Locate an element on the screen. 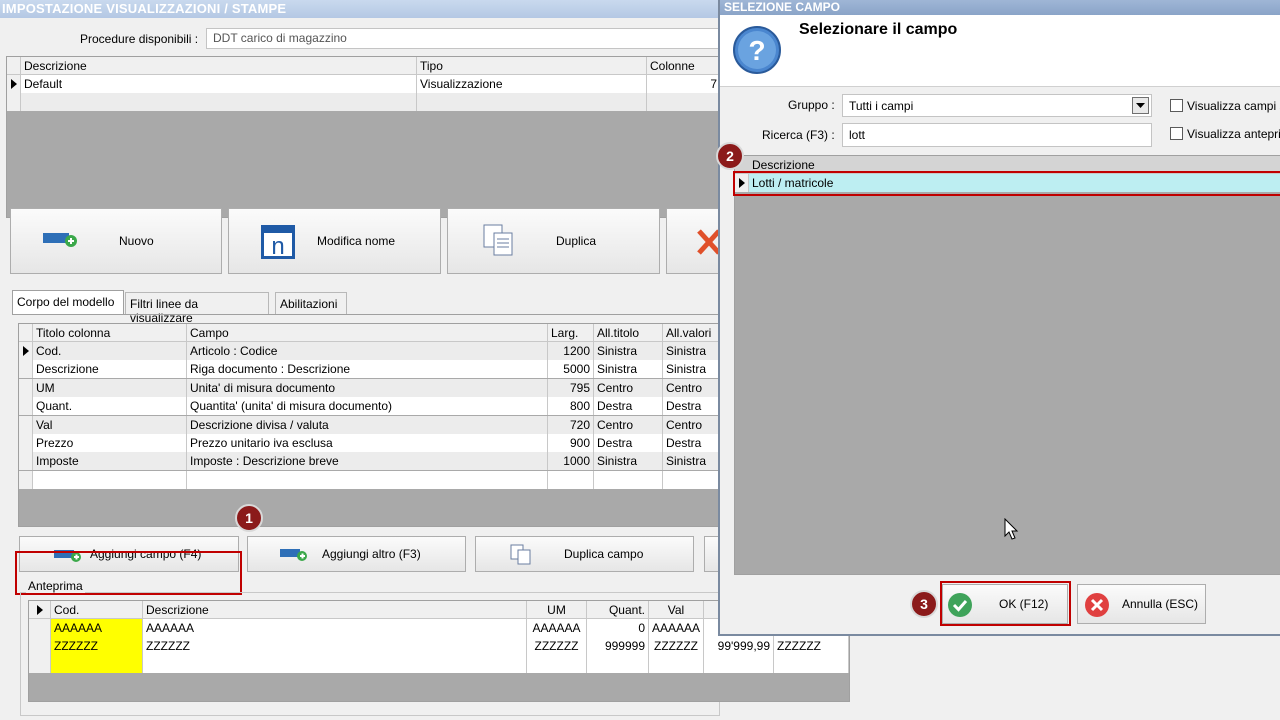 This screenshot has width=1280, height=720. tab-abilitazioni: Abilitazioni is located at coordinates (311, 303).